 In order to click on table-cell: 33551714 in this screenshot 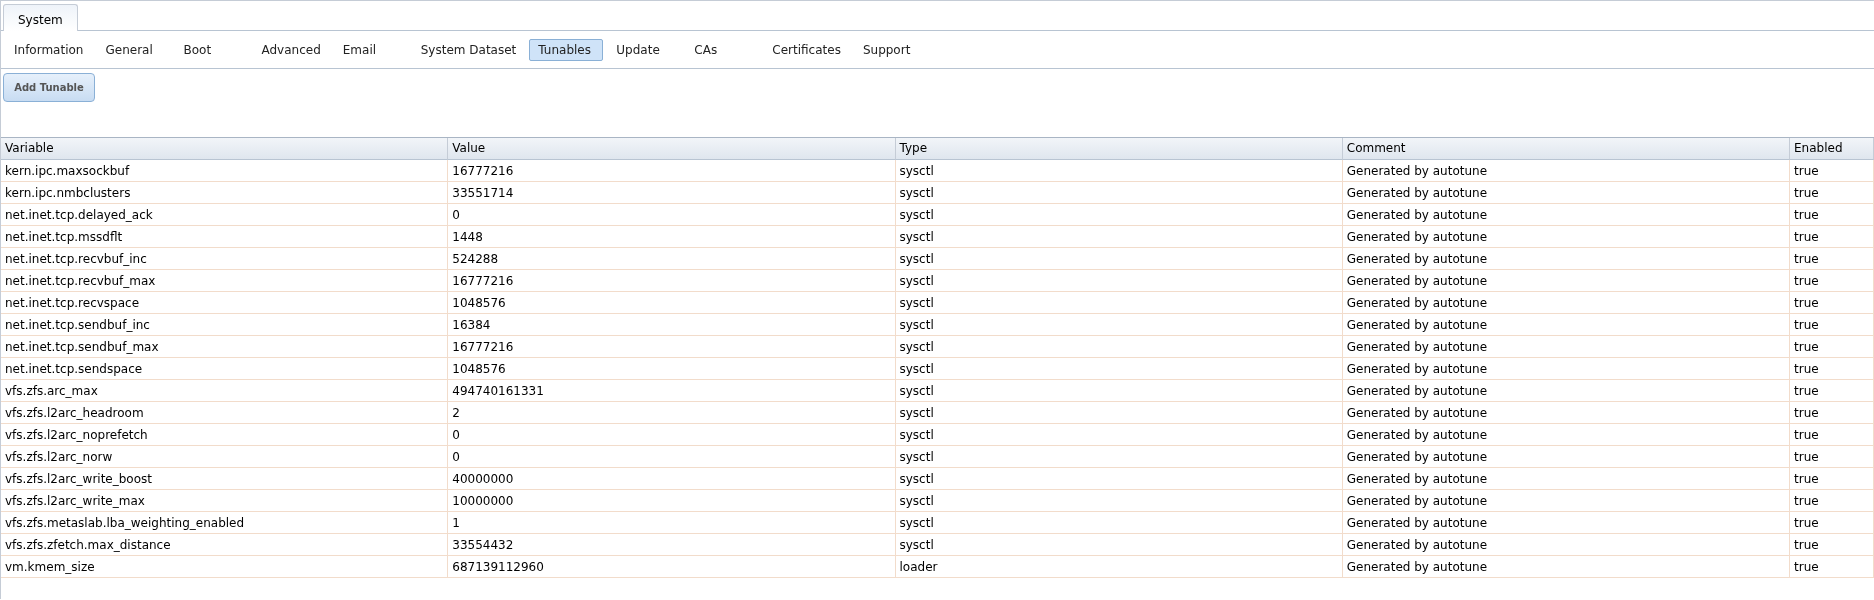, I will do `click(672, 193)`.